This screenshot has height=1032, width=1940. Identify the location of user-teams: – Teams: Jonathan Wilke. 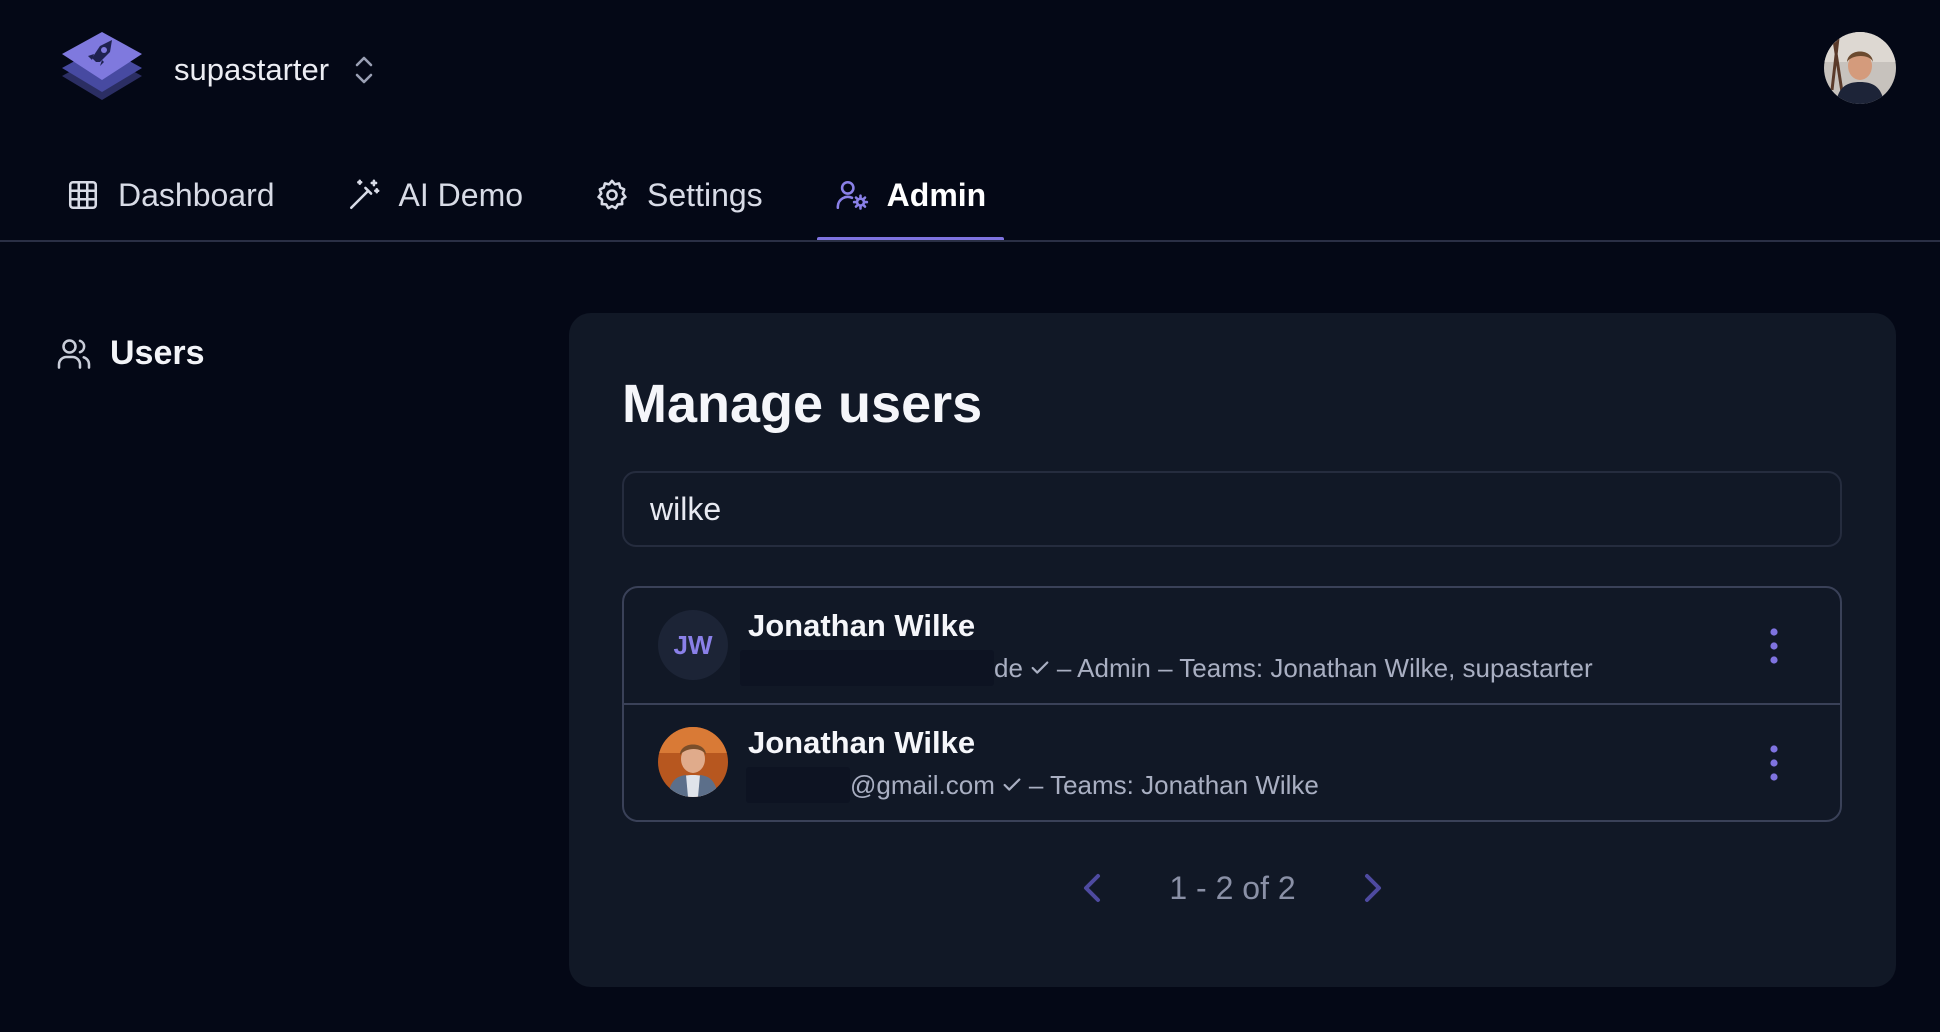
(1173, 784).